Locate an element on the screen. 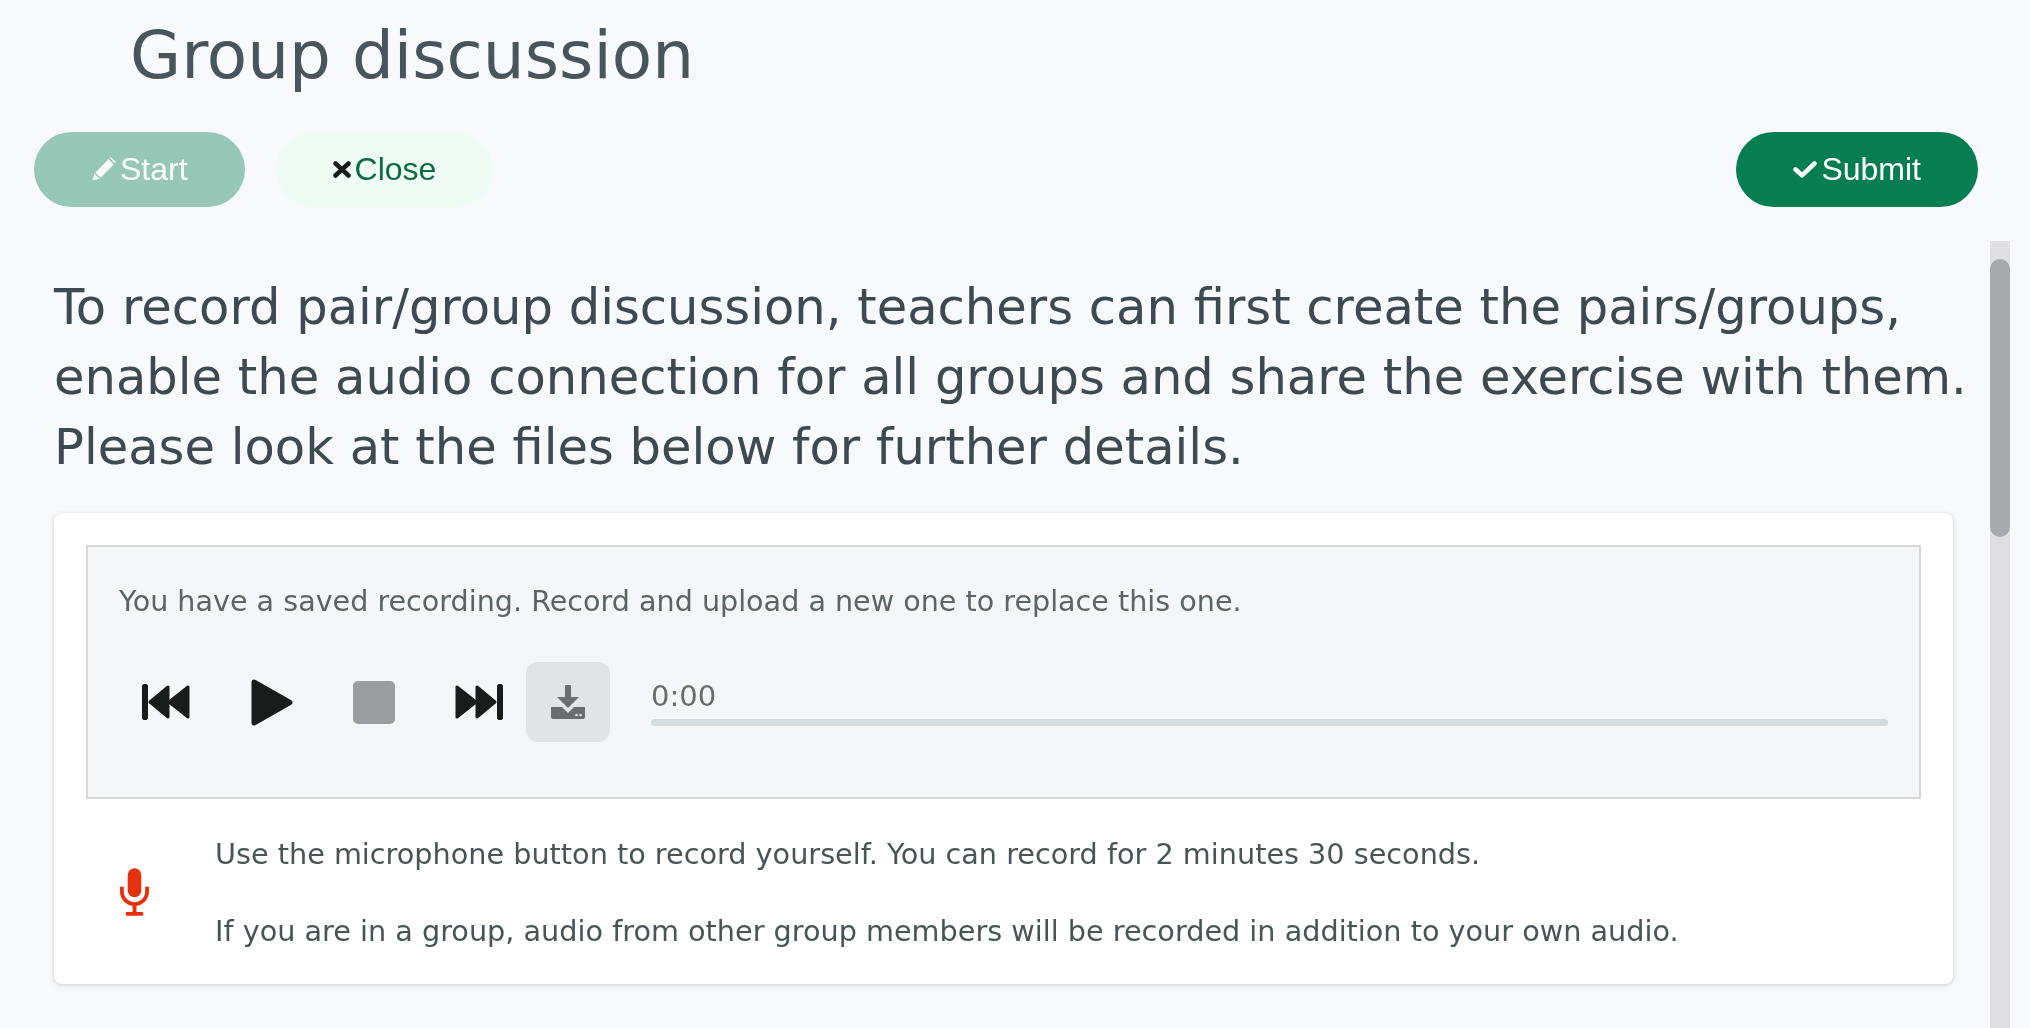 This screenshot has height=1028, width=2030. check-icon is located at coordinates (1805, 169).